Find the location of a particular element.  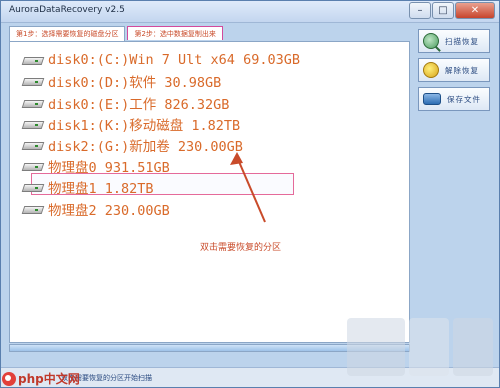

cancel-recover-button: 解除恢复 is located at coordinates (454, 70).